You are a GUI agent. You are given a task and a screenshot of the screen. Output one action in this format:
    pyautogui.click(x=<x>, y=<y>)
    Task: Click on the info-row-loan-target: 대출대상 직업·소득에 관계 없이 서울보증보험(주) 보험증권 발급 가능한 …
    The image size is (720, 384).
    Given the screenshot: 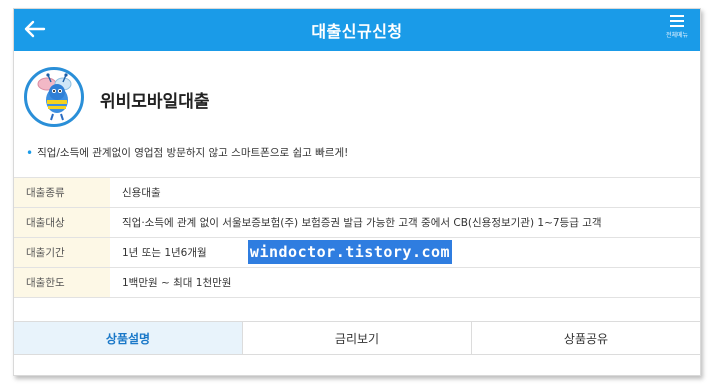 What is the action you would take?
    pyautogui.click(x=357, y=223)
    